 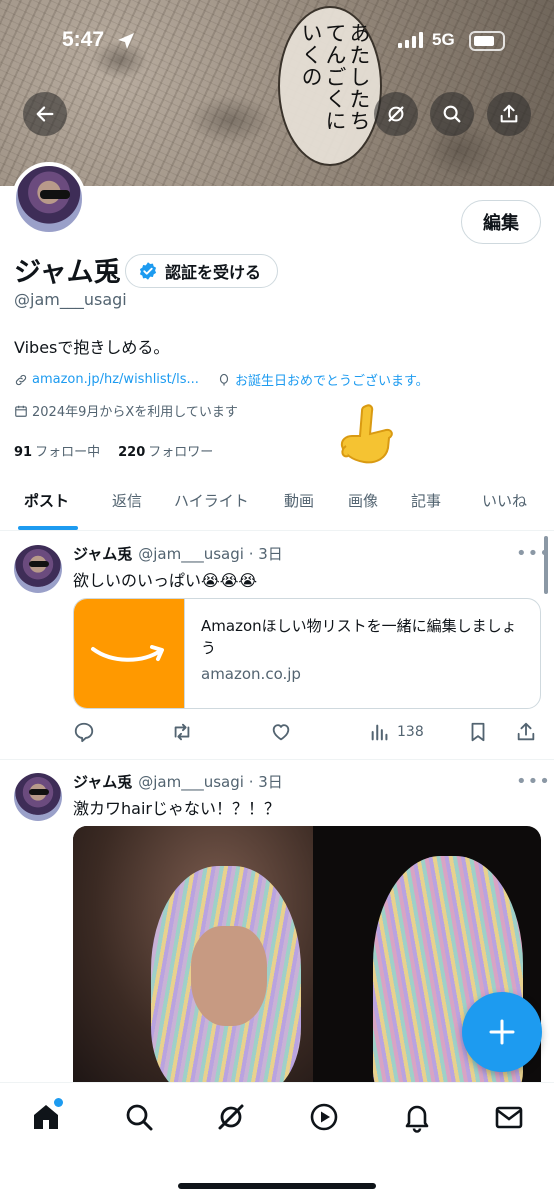 What do you see at coordinates (135, 412) in the screenshot?
I see `join-date: 2024年9月からXを利用しています` at bounding box center [135, 412].